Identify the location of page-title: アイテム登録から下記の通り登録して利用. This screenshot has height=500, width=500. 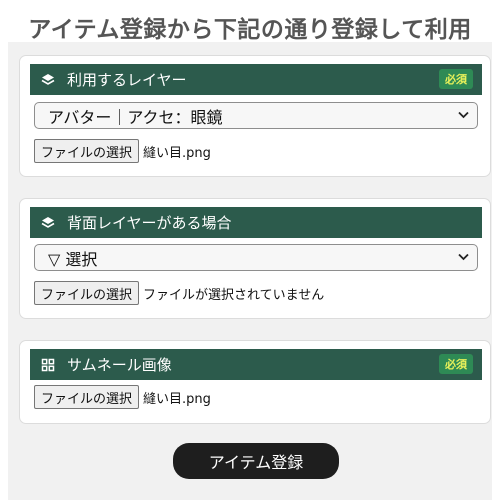
(250, 30).